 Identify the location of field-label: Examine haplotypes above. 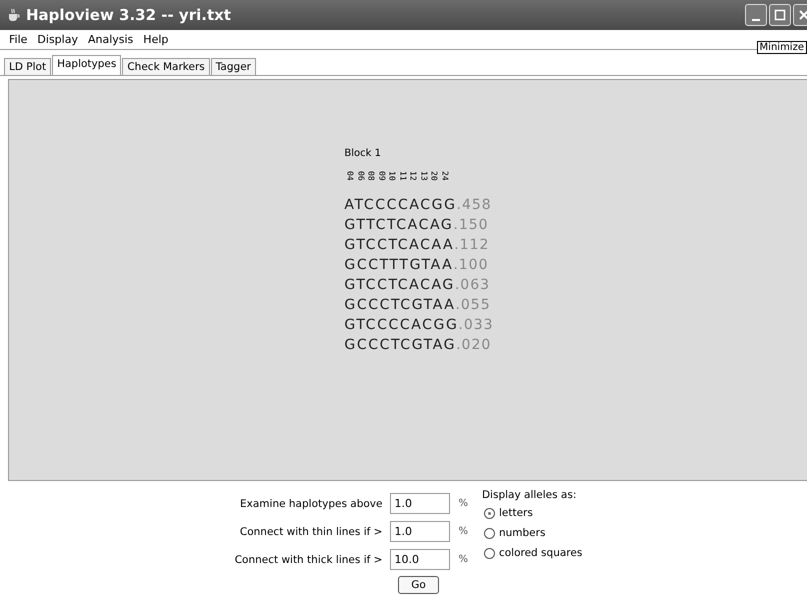
(310, 504).